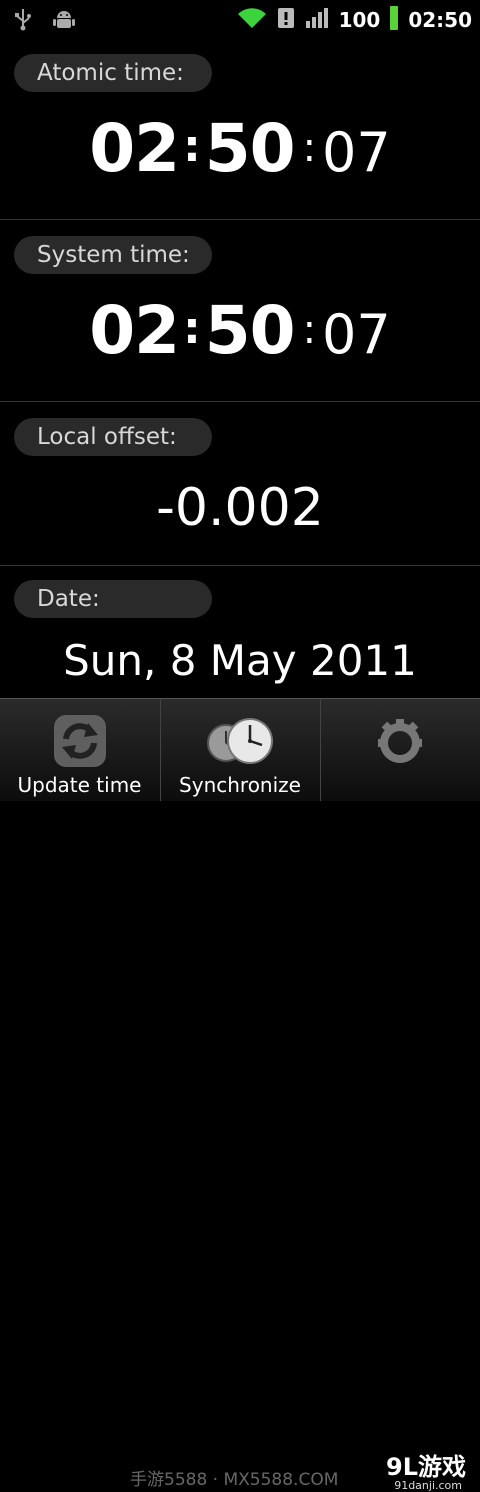 This screenshot has height=1492, width=480. Describe the element at coordinates (400, 743) in the screenshot. I see `gear-icon` at that location.